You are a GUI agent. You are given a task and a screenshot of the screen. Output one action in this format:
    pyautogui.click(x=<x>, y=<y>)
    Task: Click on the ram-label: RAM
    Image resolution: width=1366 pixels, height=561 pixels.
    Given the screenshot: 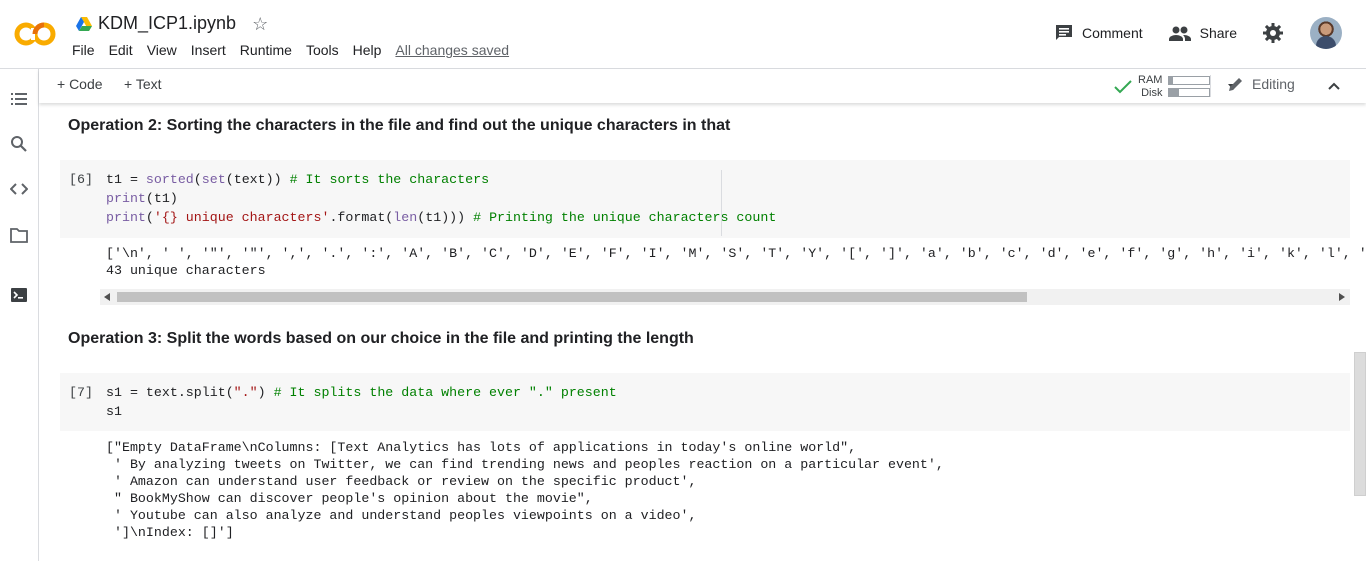 What is the action you would take?
    pyautogui.click(x=1150, y=79)
    